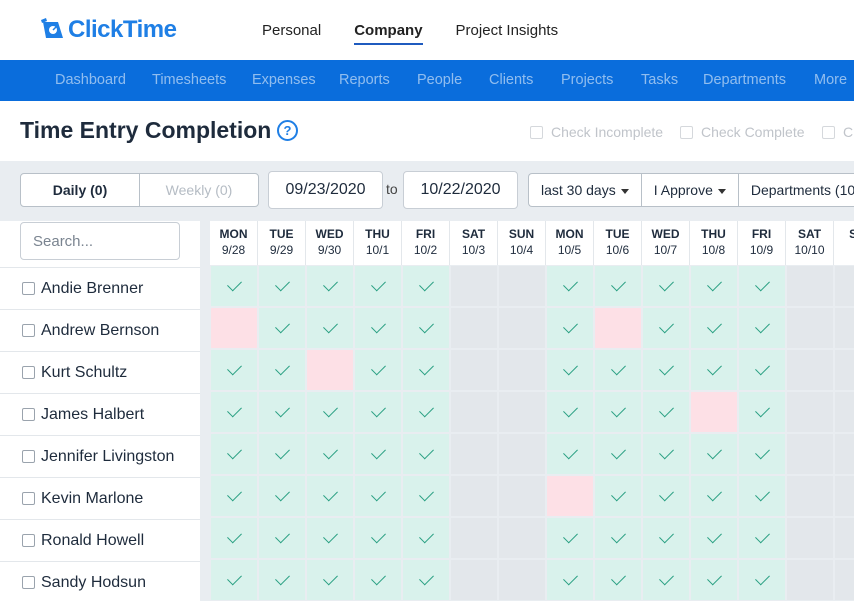 The height and width of the screenshot is (603, 854). I want to click on approver-dropdown: I Approve, so click(690, 190).